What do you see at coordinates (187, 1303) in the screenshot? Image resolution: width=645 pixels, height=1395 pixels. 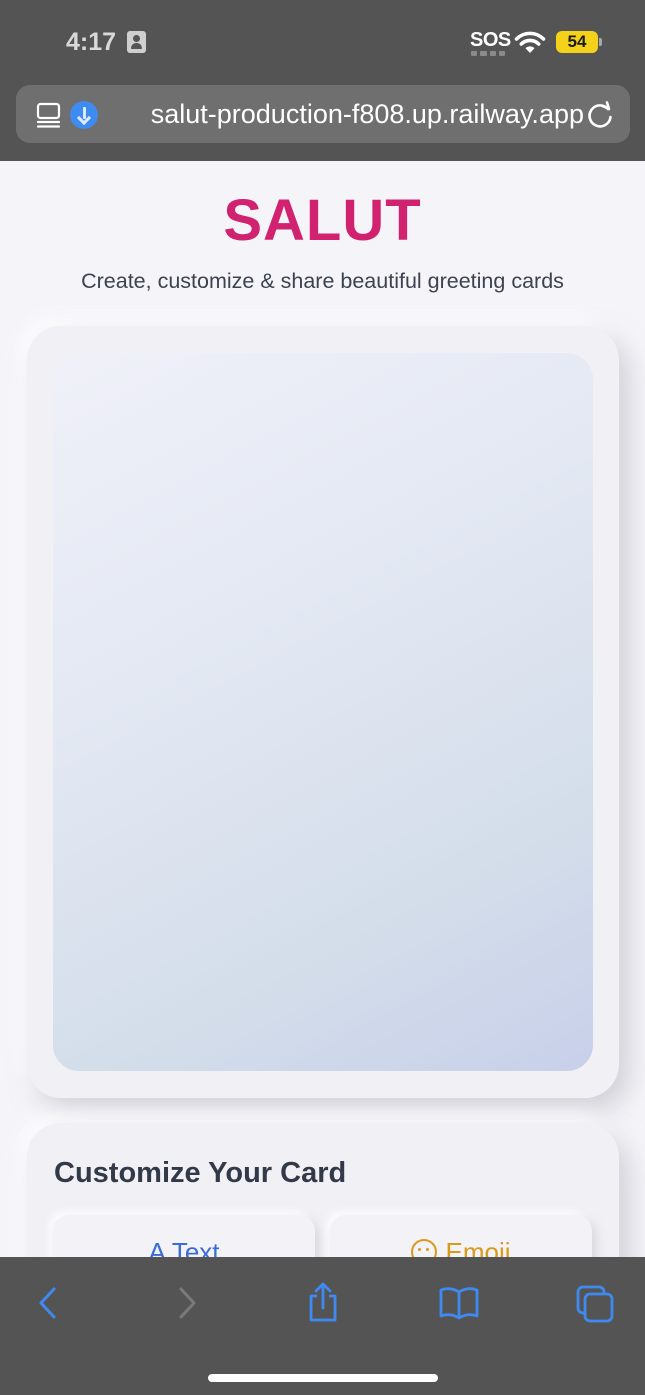 I see `forward-icon` at bounding box center [187, 1303].